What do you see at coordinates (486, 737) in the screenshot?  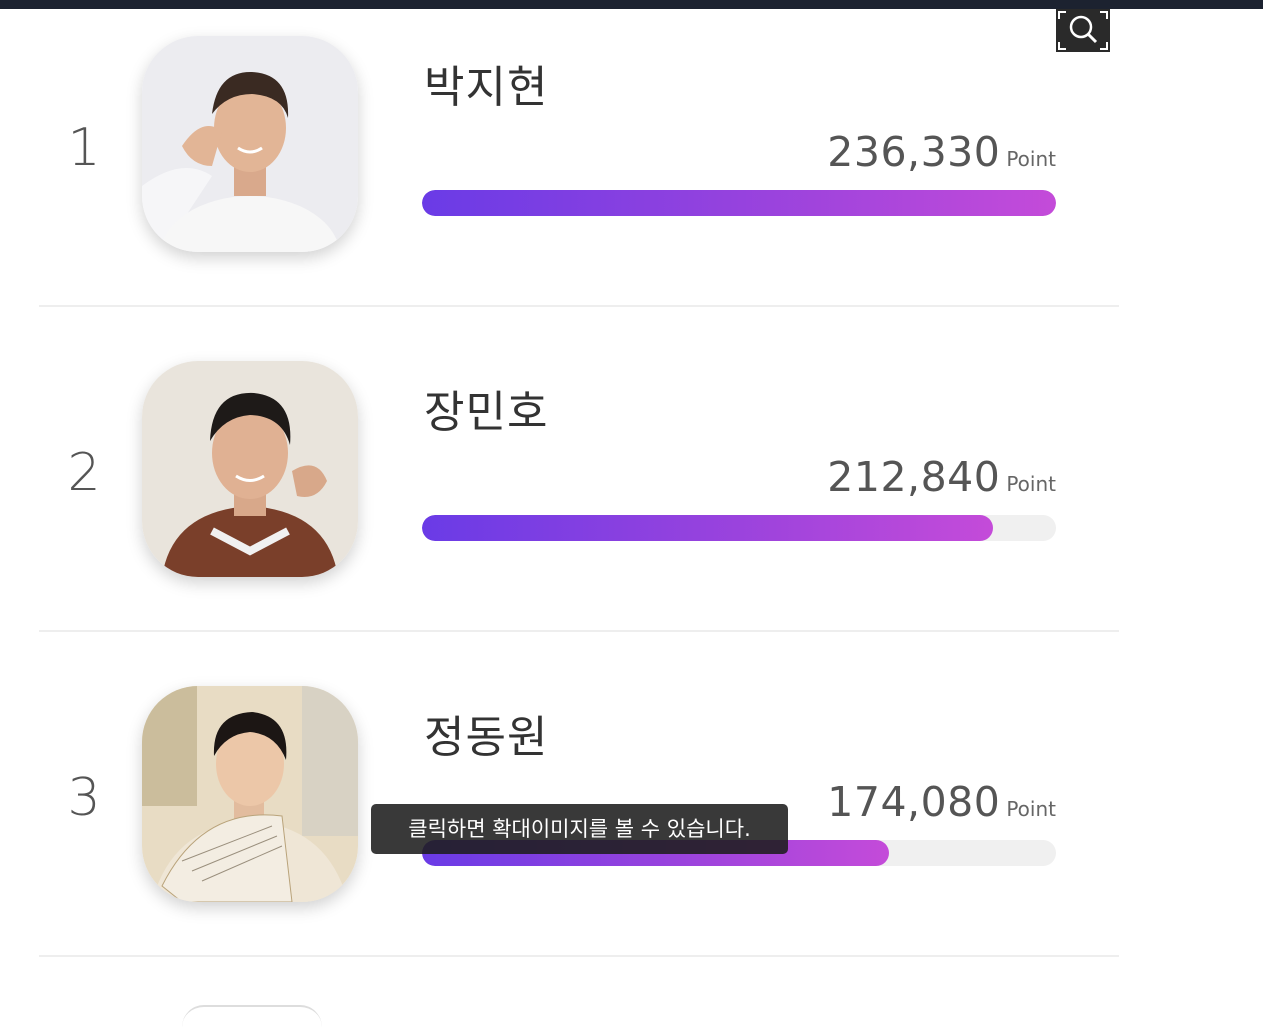 I see `candidate-name: 정동원` at bounding box center [486, 737].